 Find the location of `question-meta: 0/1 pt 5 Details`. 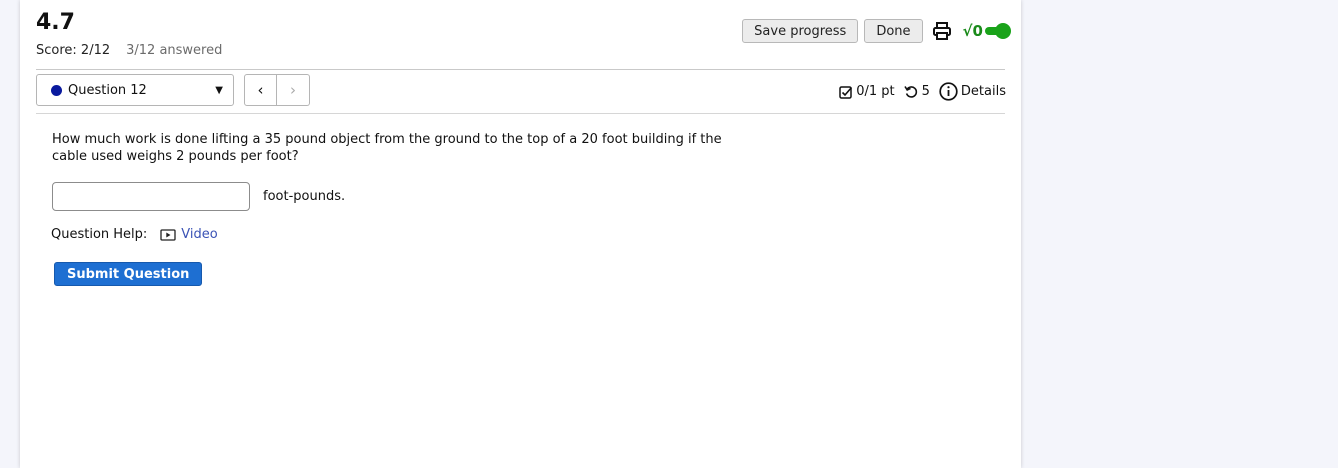

question-meta: 0/1 pt 5 Details is located at coordinates (918, 91).